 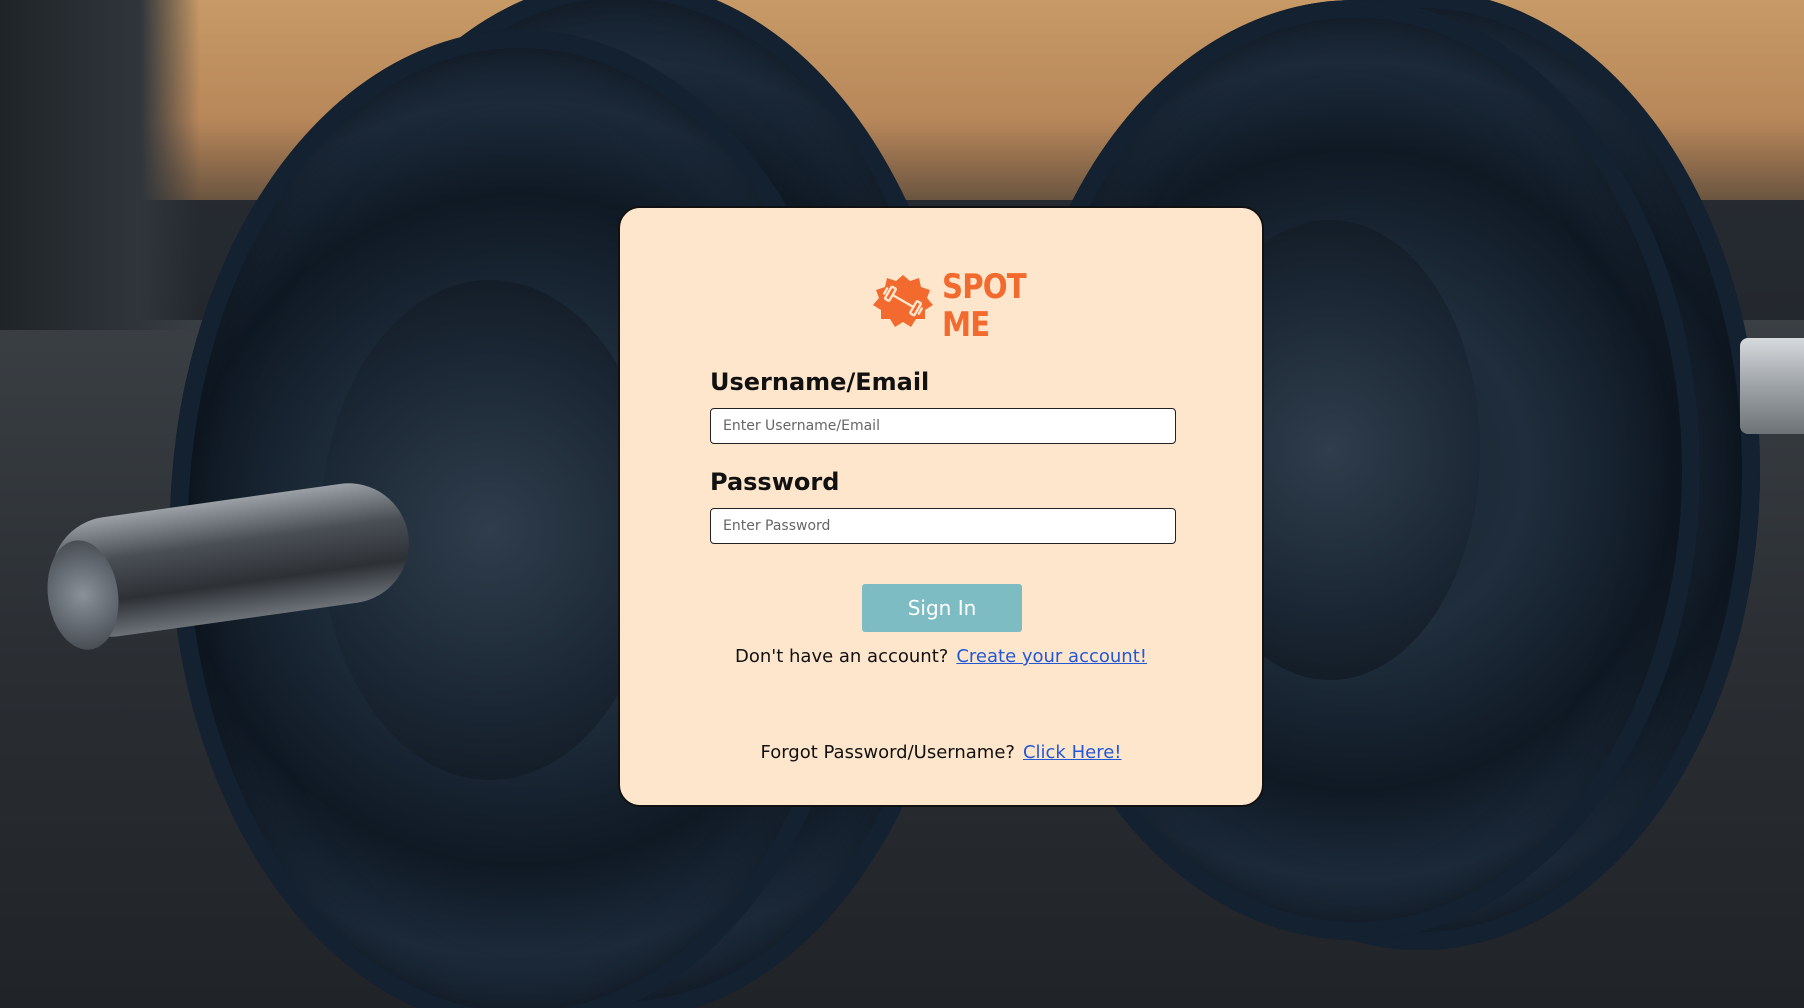 What do you see at coordinates (943, 526) in the screenshot?
I see `password-input` at bounding box center [943, 526].